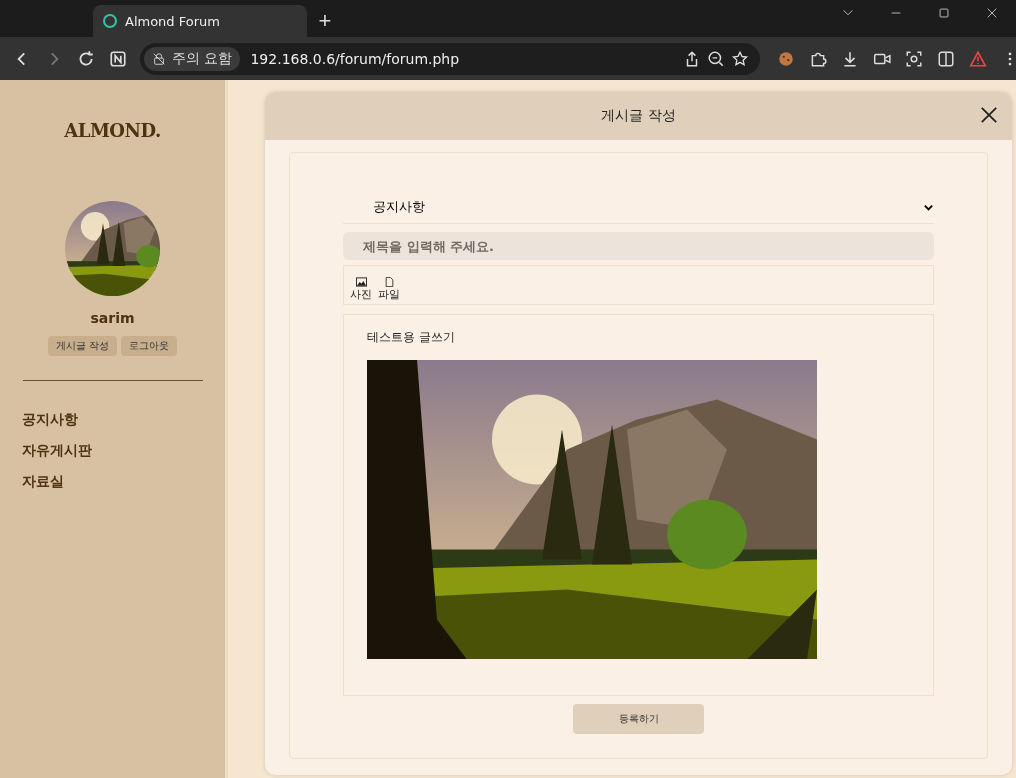  What do you see at coordinates (325, 21) in the screenshot?
I see `new-tab-button: +` at bounding box center [325, 21].